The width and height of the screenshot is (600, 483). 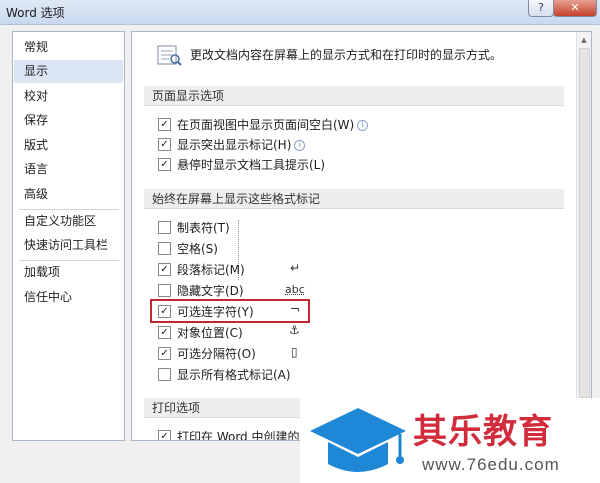 I want to click on option-spaces: 空格(S), so click(x=188, y=249).